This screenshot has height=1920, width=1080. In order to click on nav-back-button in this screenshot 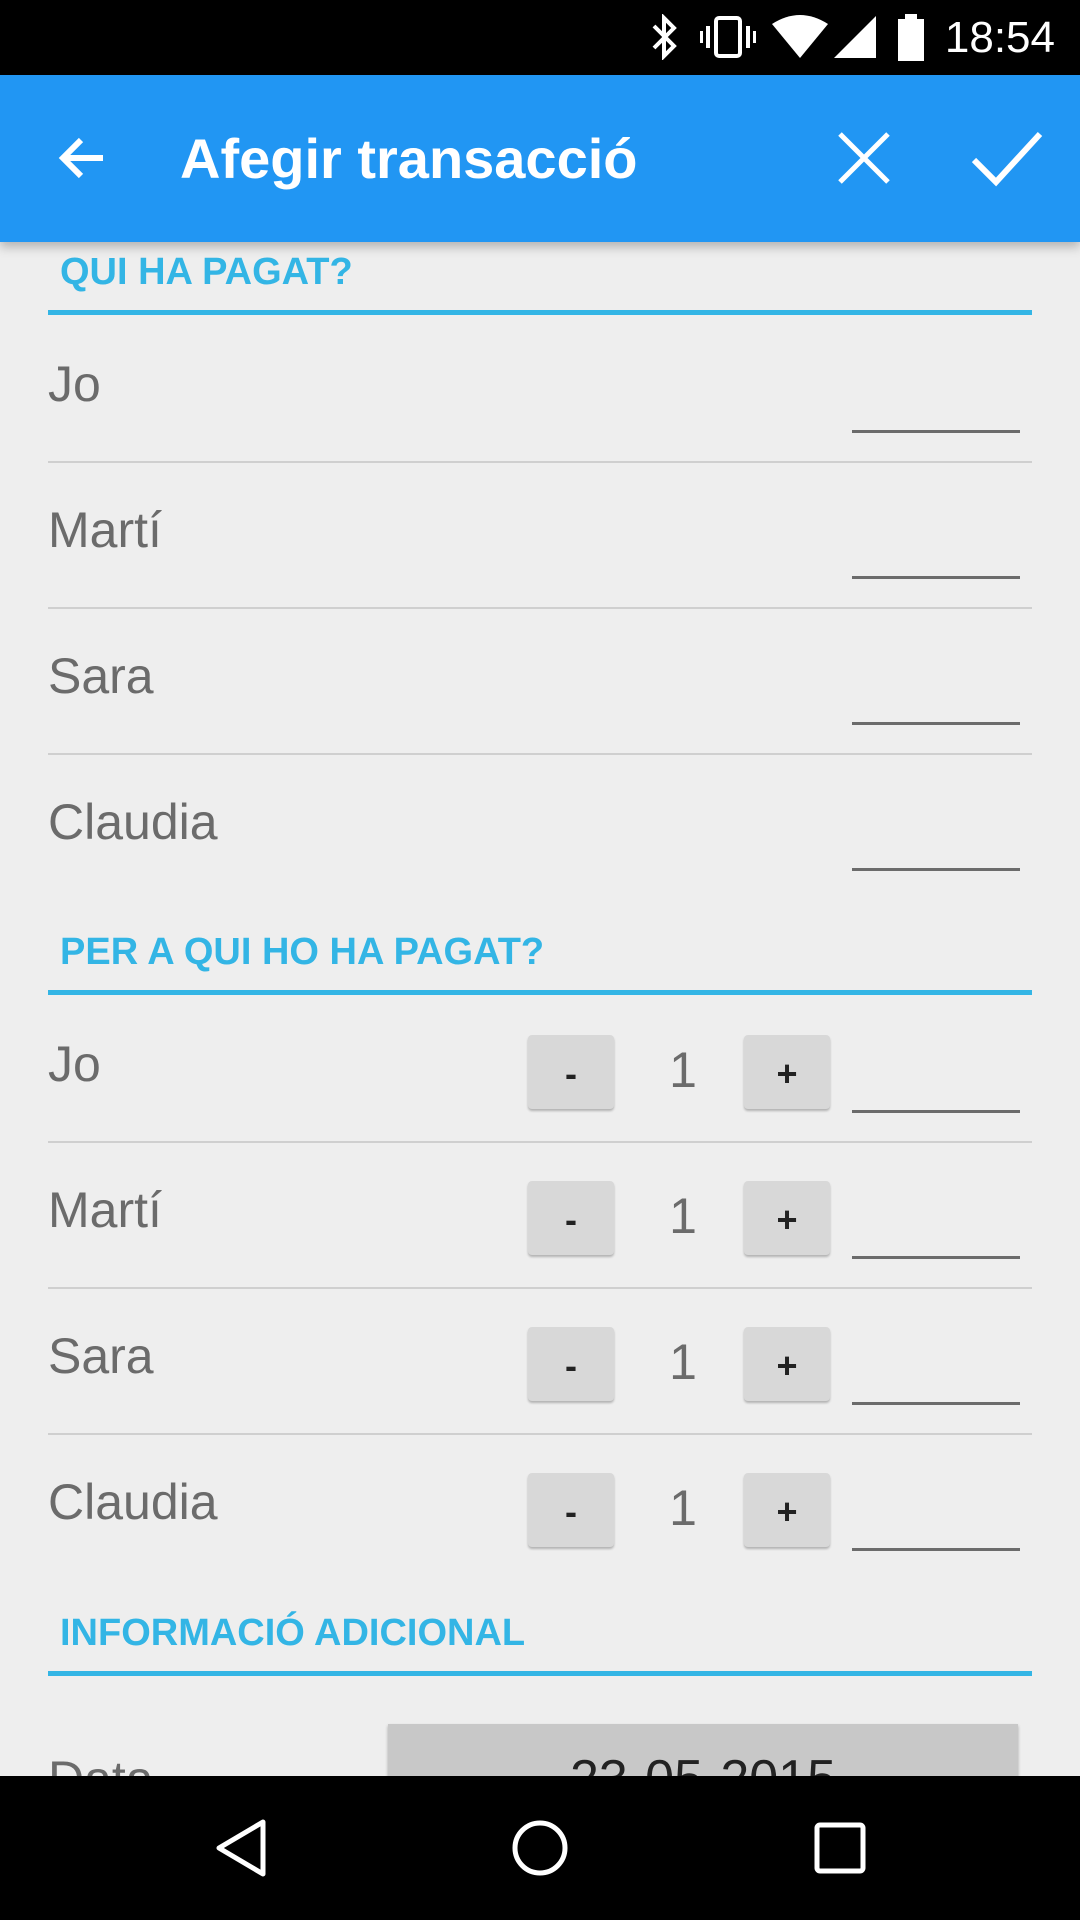, I will do `click(241, 1848)`.